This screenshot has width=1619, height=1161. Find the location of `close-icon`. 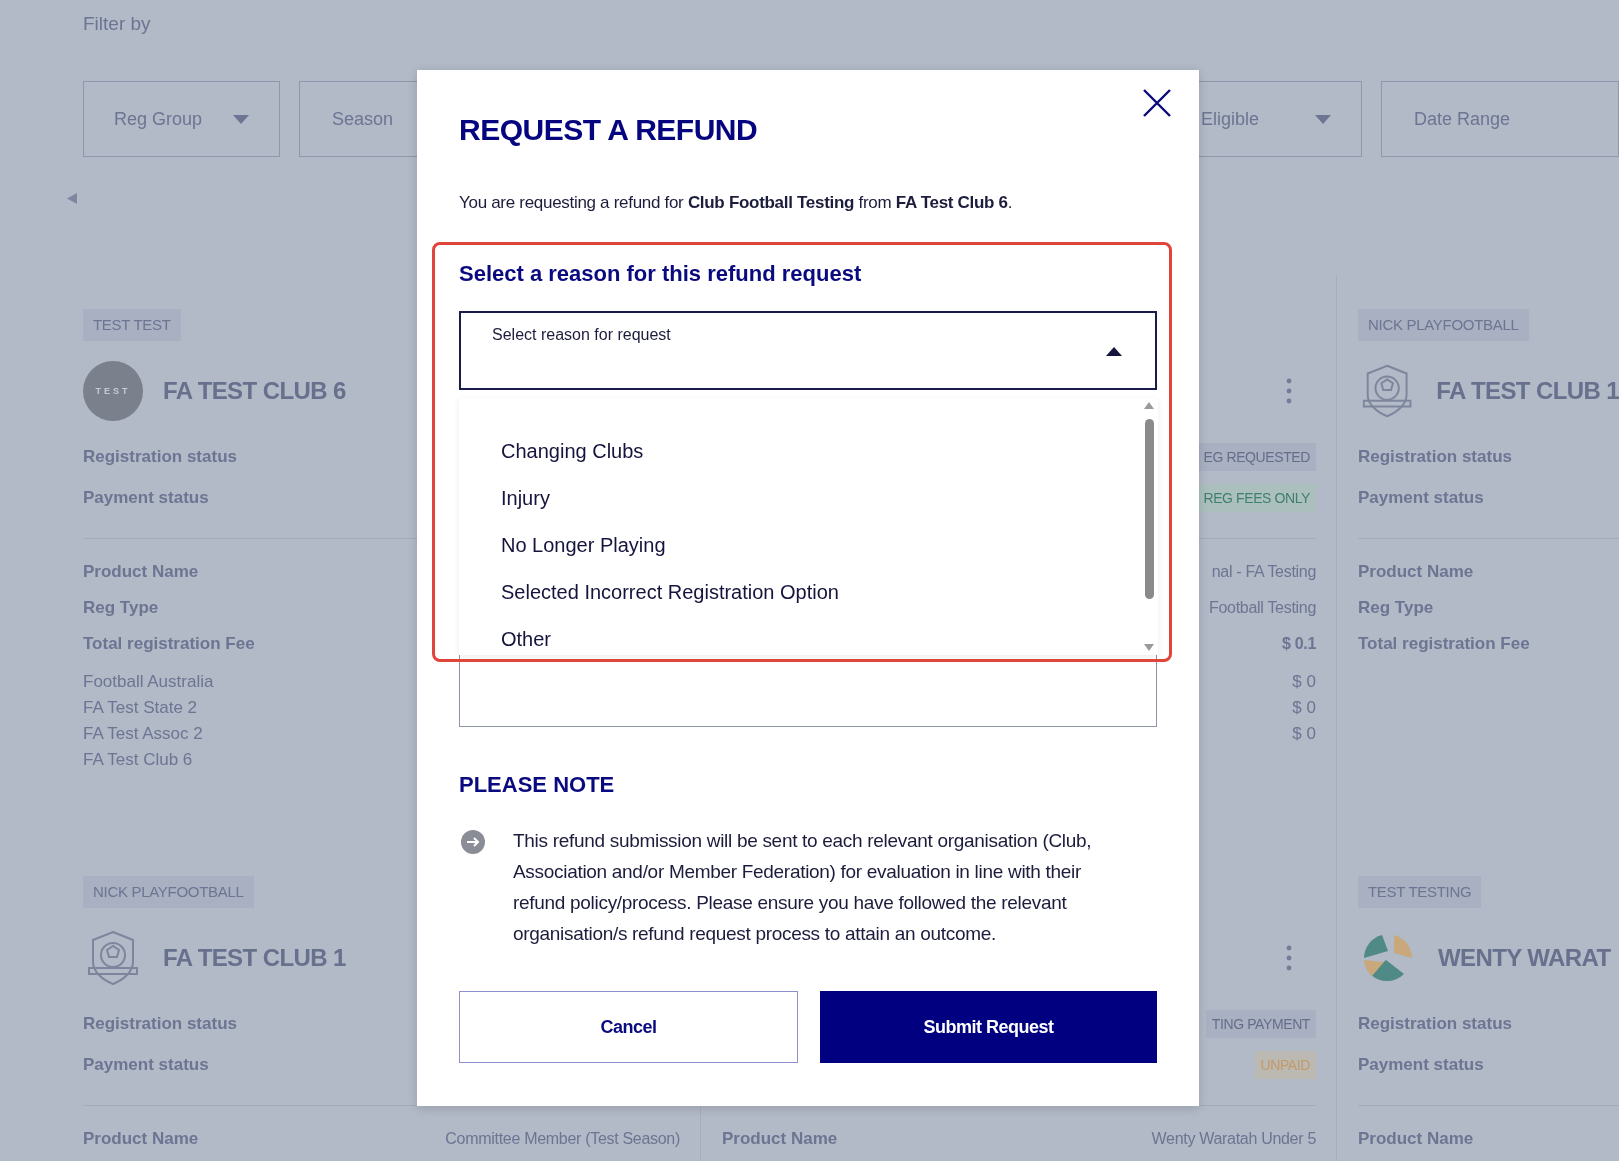

close-icon is located at coordinates (1157, 103).